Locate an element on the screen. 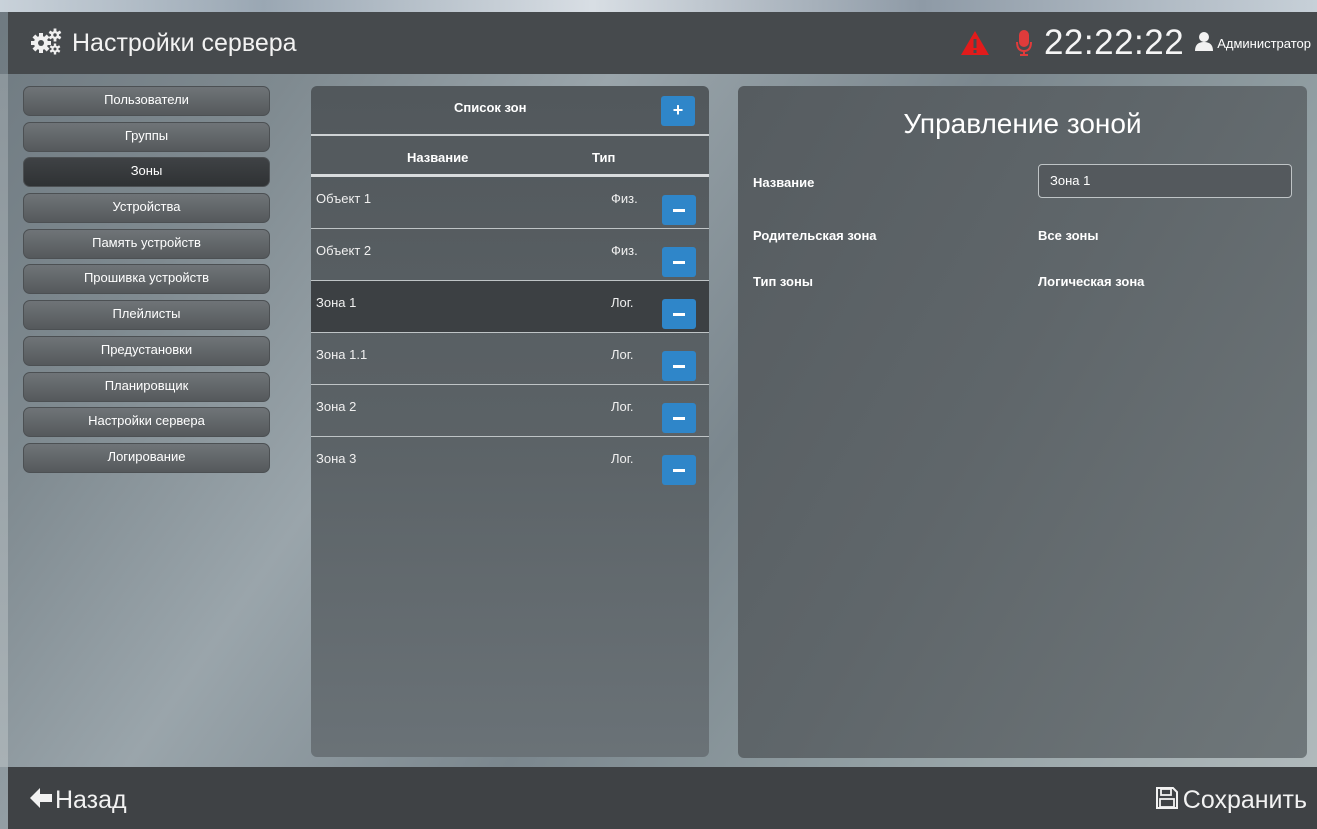 The width and height of the screenshot is (1317, 829). zone-row-name: Зона 1 is located at coordinates (336, 302).